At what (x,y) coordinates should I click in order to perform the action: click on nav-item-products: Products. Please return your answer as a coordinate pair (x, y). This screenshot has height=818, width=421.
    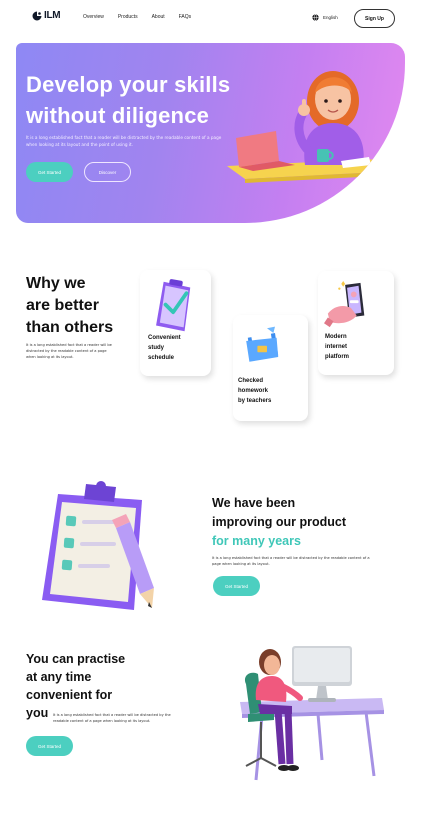
    Looking at the image, I should click on (128, 17).